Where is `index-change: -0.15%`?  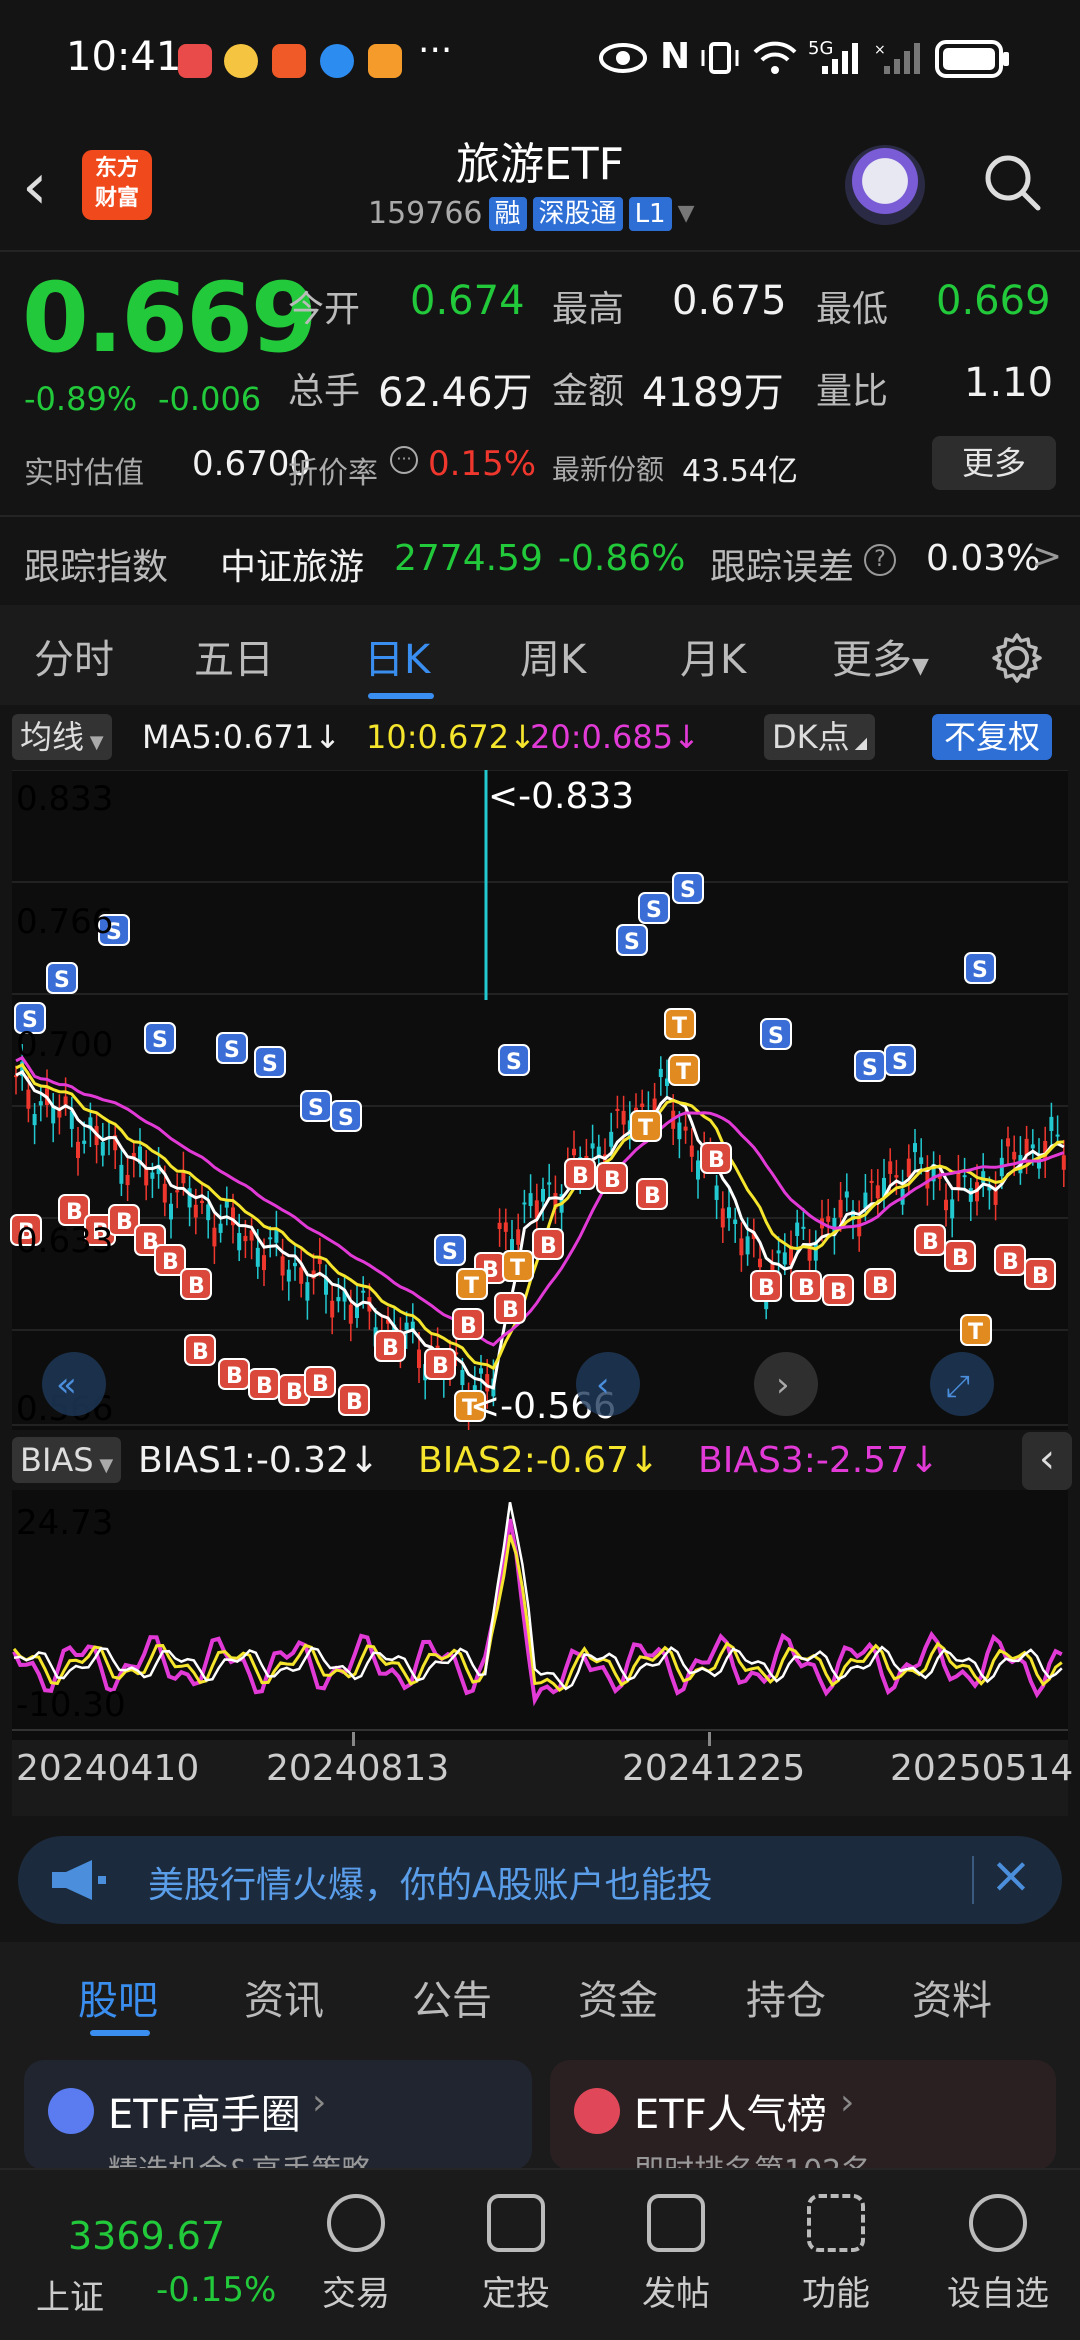
index-change: -0.15% is located at coordinates (216, 2290).